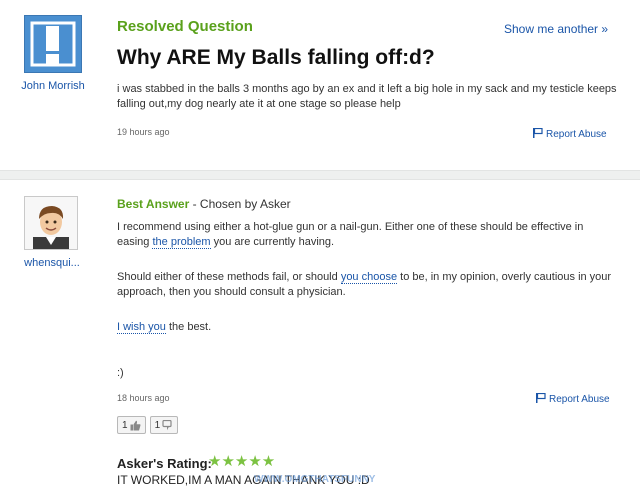  What do you see at coordinates (242, 461) in the screenshot?
I see `rating-stars: ★★★★★` at bounding box center [242, 461].